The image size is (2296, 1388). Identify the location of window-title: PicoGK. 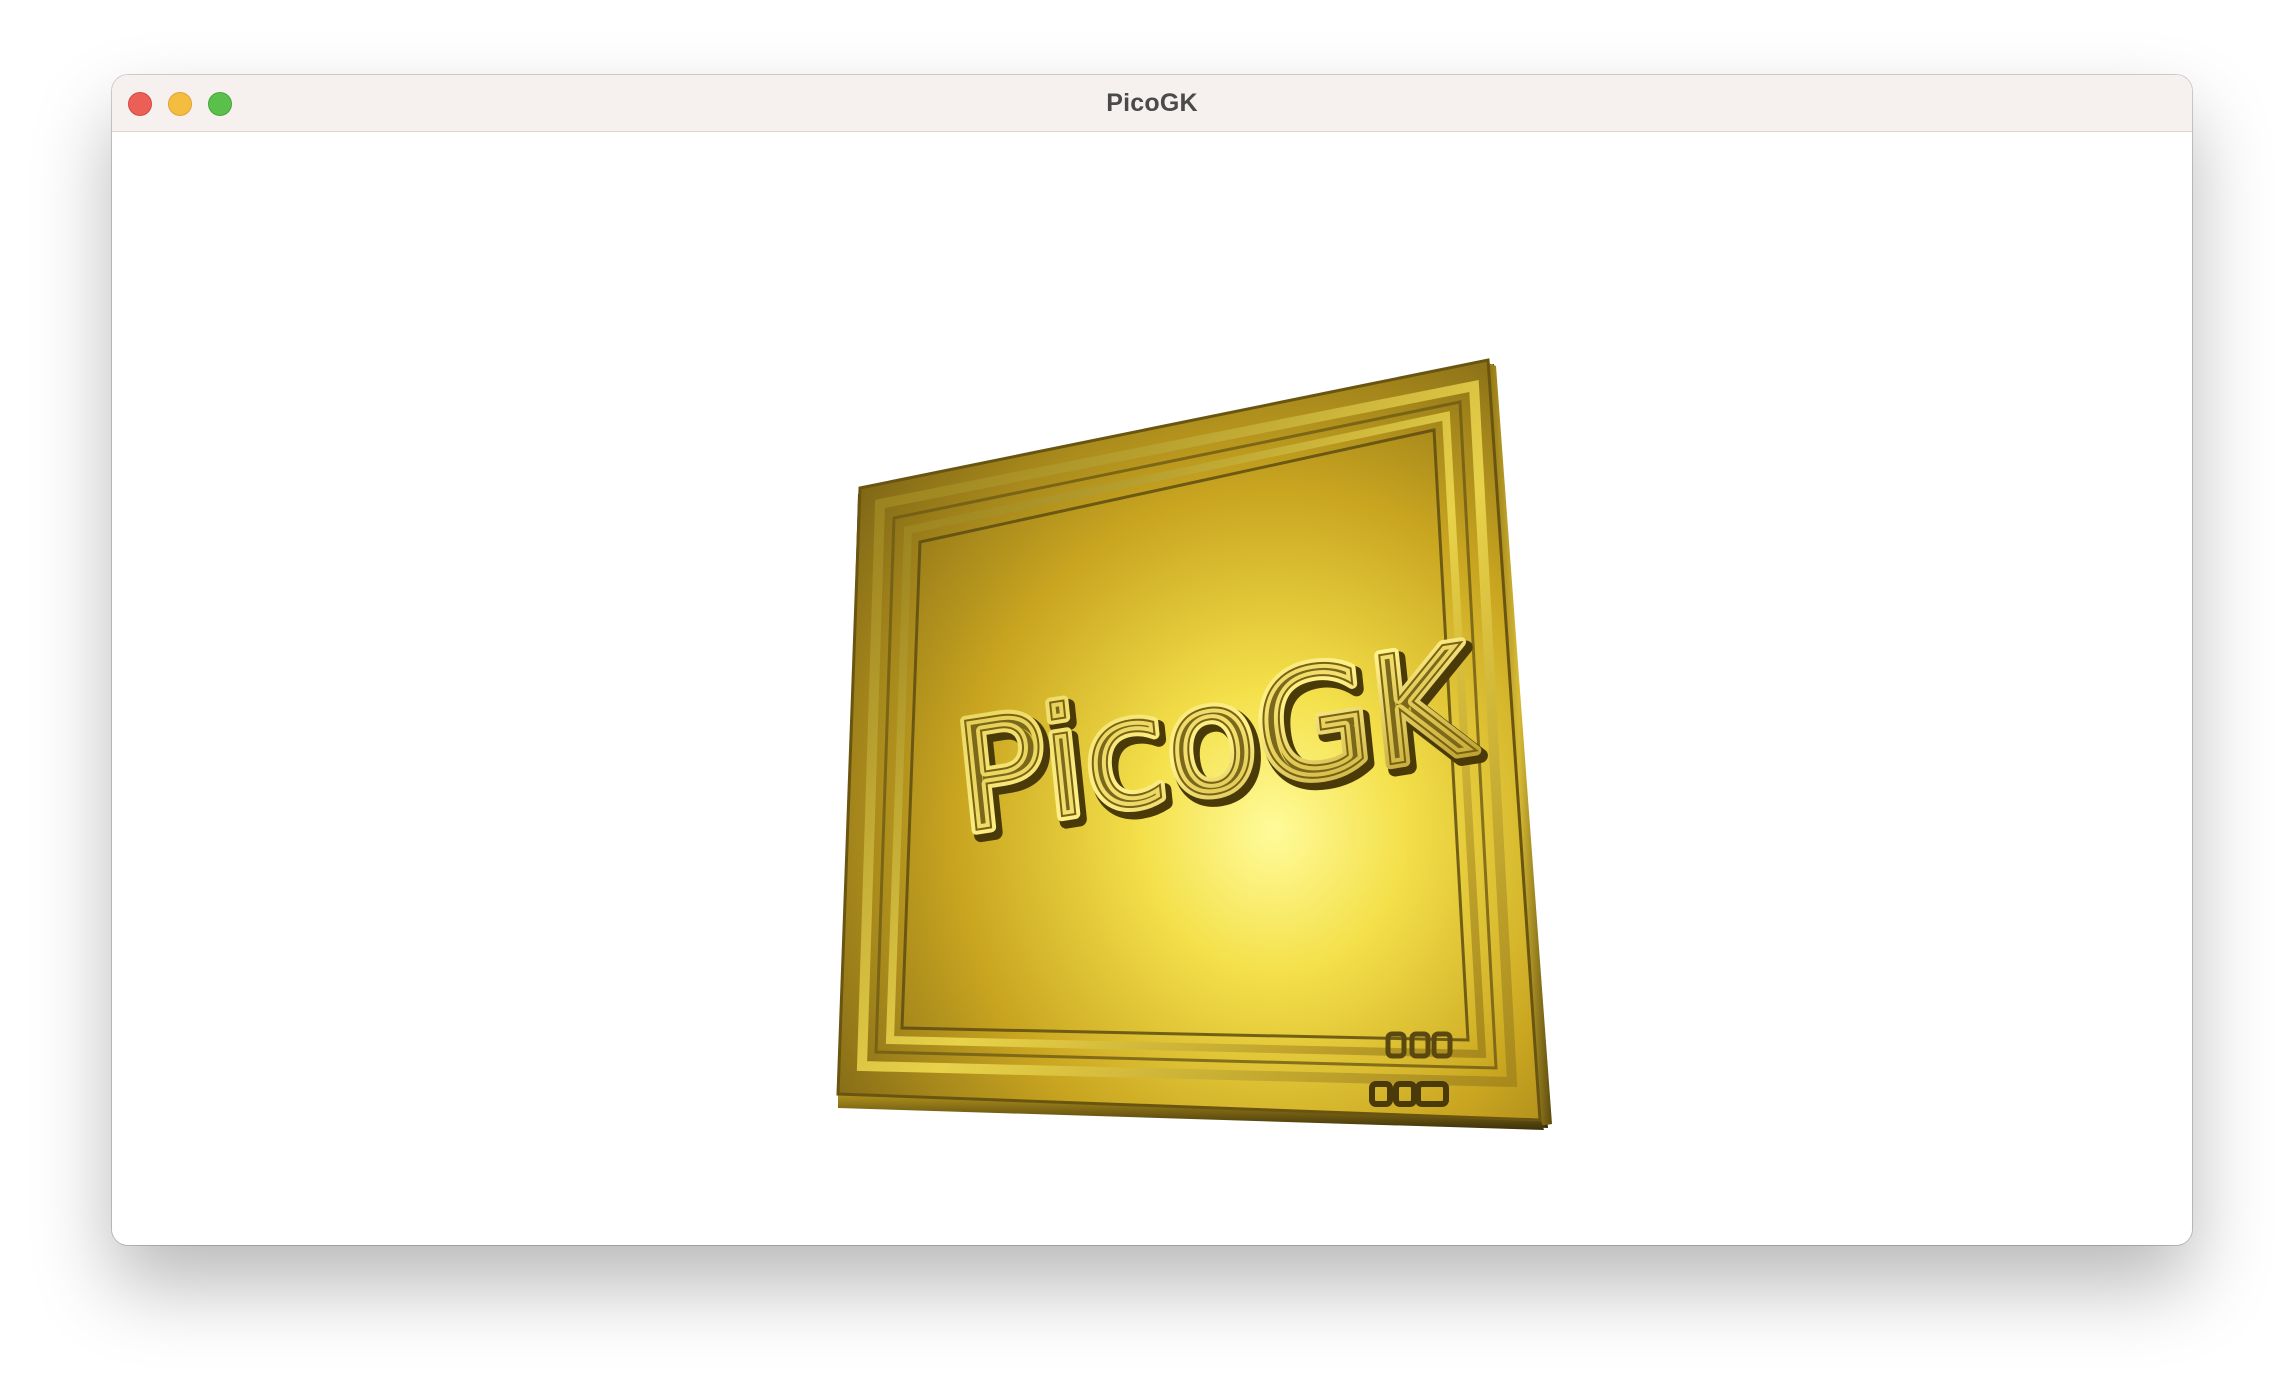
(1152, 103).